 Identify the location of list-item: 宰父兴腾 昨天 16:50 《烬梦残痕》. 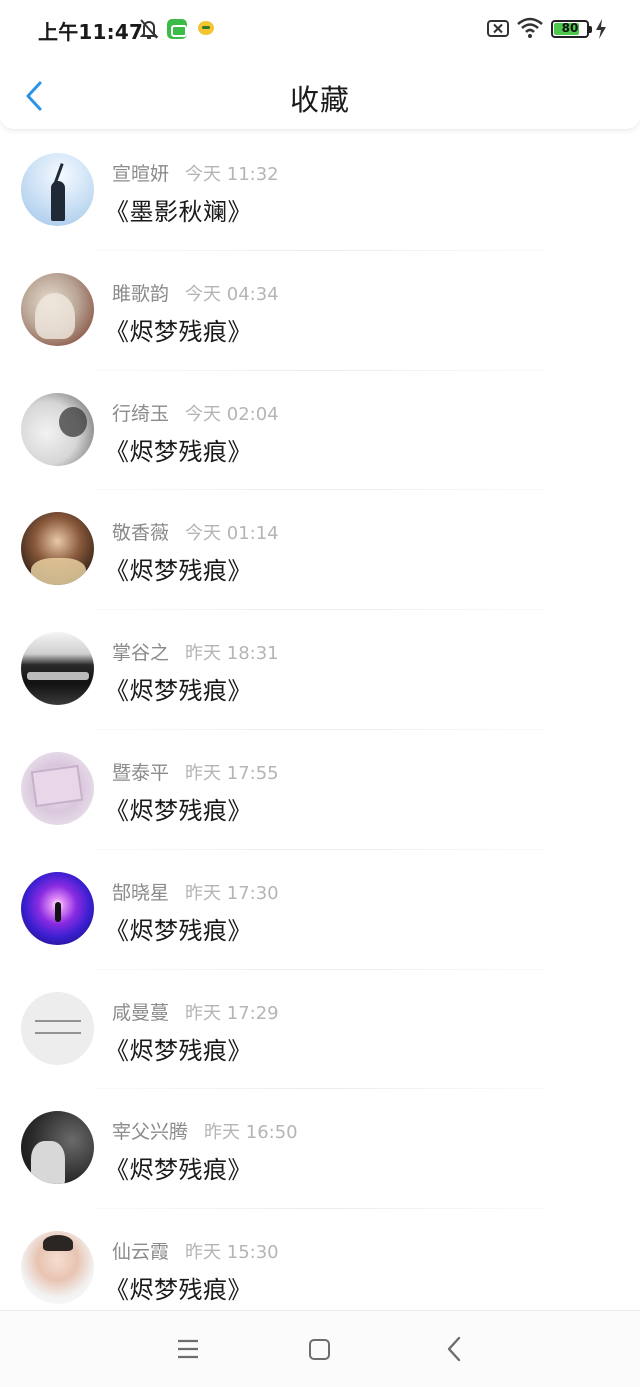
(320, 1149).